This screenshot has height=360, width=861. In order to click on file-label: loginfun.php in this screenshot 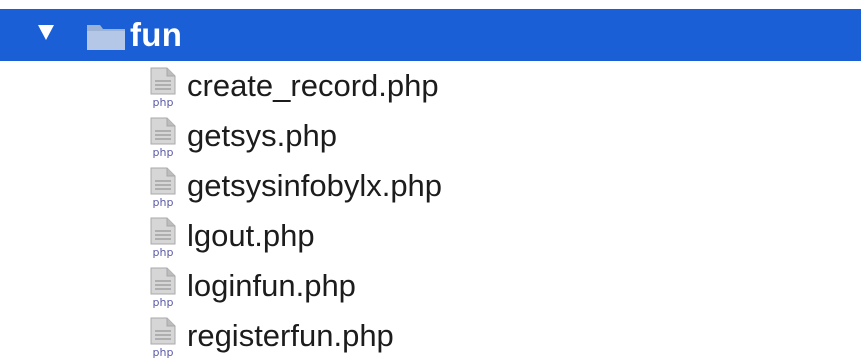, I will do `click(271, 285)`.